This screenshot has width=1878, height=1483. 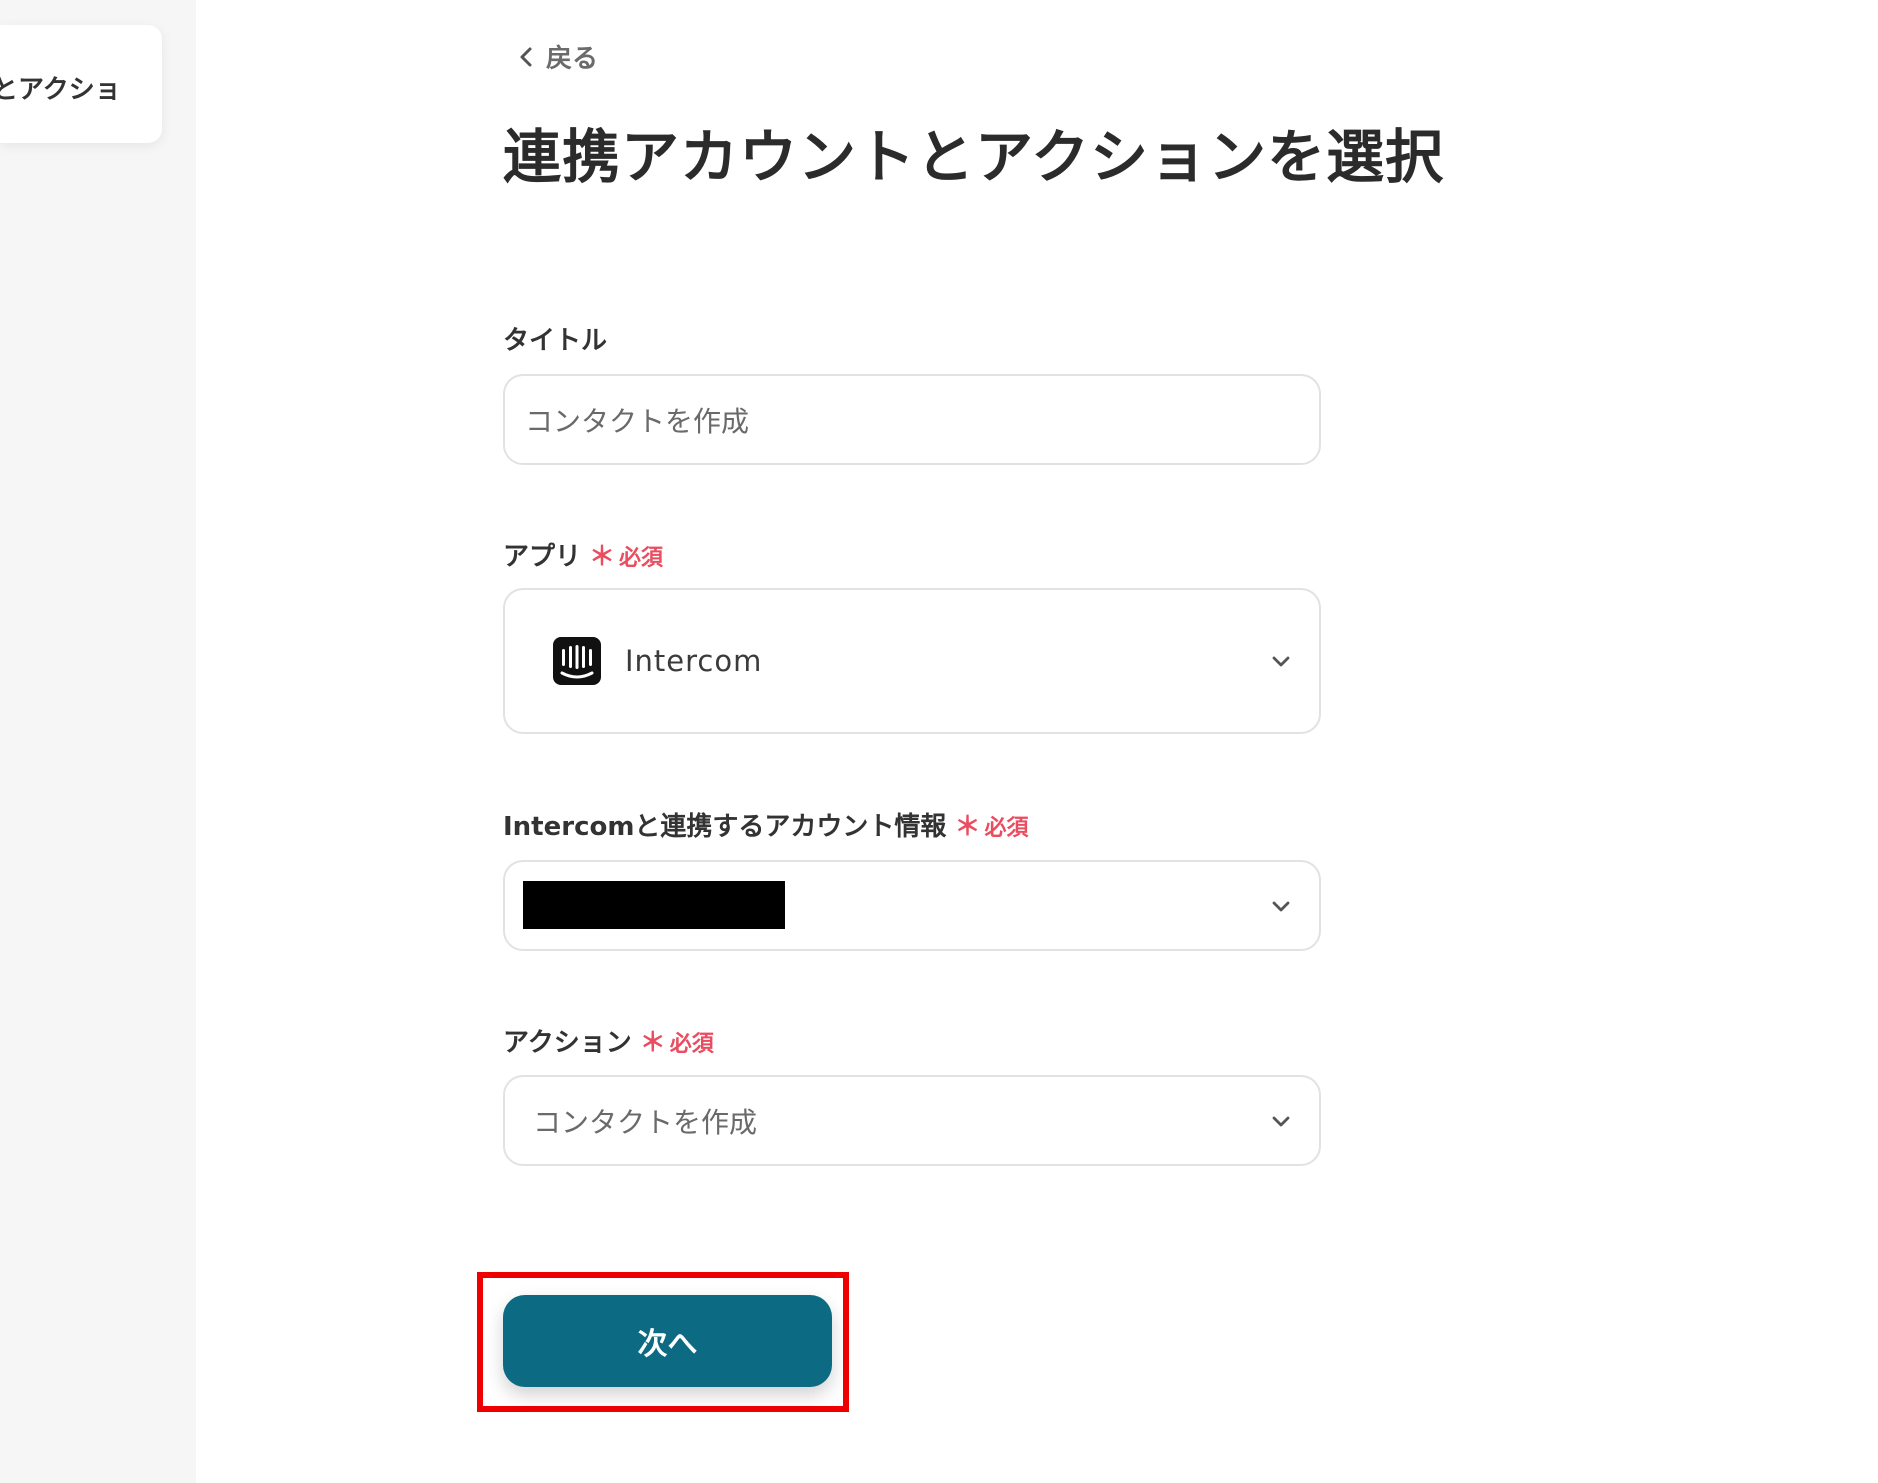 What do you see at coordinates (694, 661) in the screenshot?
I see `app-select-value: Intercom` at bounding box center [694, 661].